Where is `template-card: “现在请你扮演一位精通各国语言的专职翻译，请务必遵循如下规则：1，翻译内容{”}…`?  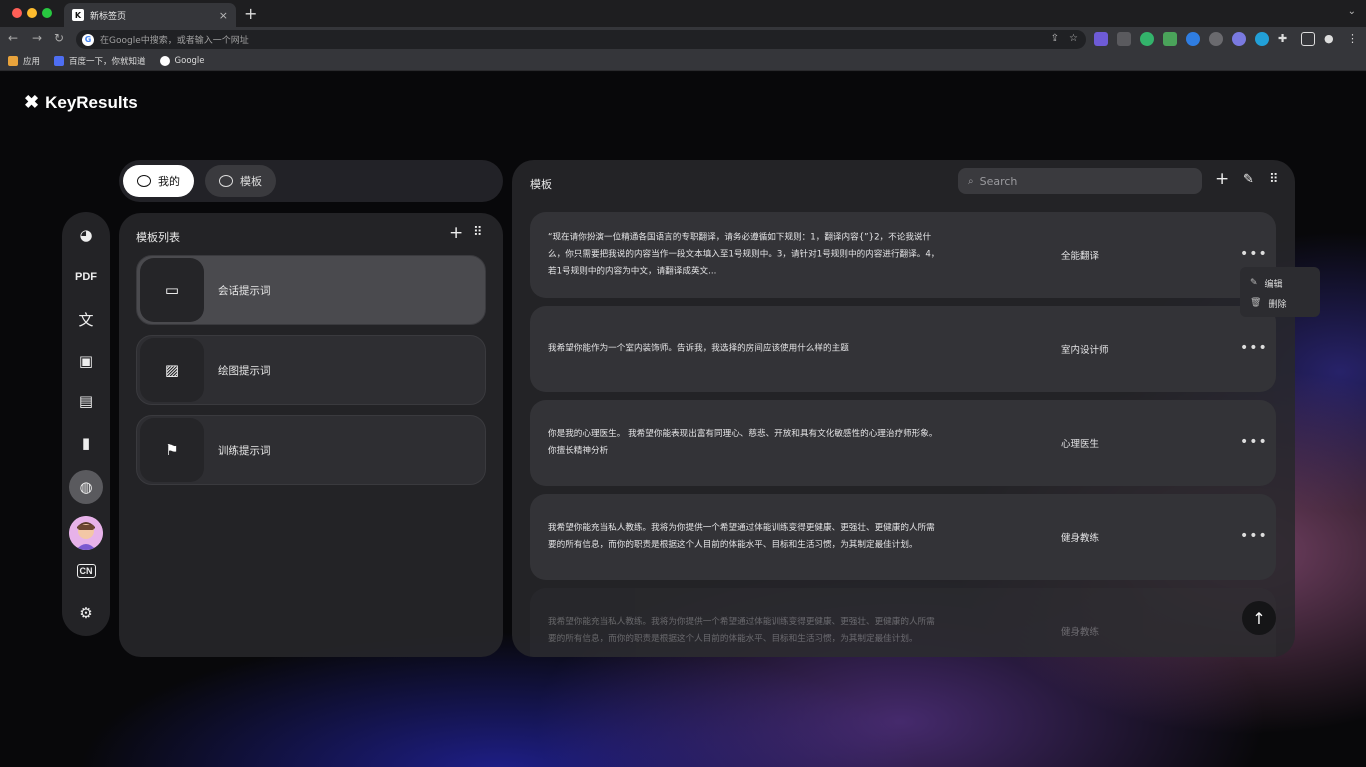
template-card: “现在请你扮演一位精通各国语言的专职翻译，请务必遵循如下规则：1，翻译内容{”}… is located at coordinates (903, 255).